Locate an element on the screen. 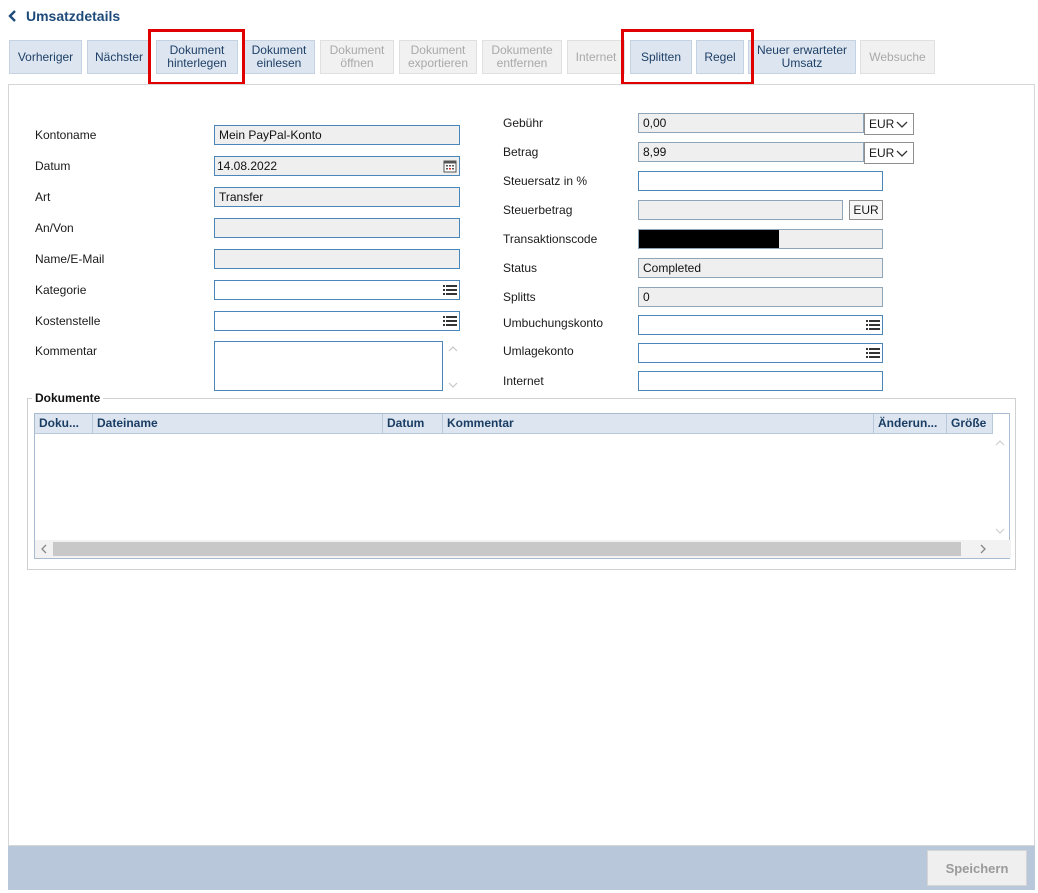 Image resolution: width=1038 pixels, height=893 pixels. column-header: Kommentar is located at coordinates (658, 424).